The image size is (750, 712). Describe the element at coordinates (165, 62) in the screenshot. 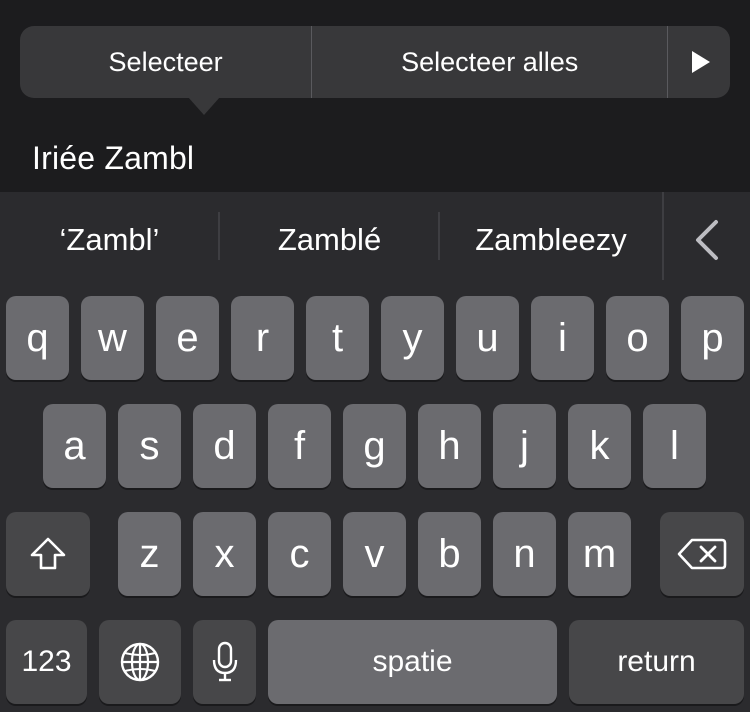

I see `select-button: Selecteer` at that location.